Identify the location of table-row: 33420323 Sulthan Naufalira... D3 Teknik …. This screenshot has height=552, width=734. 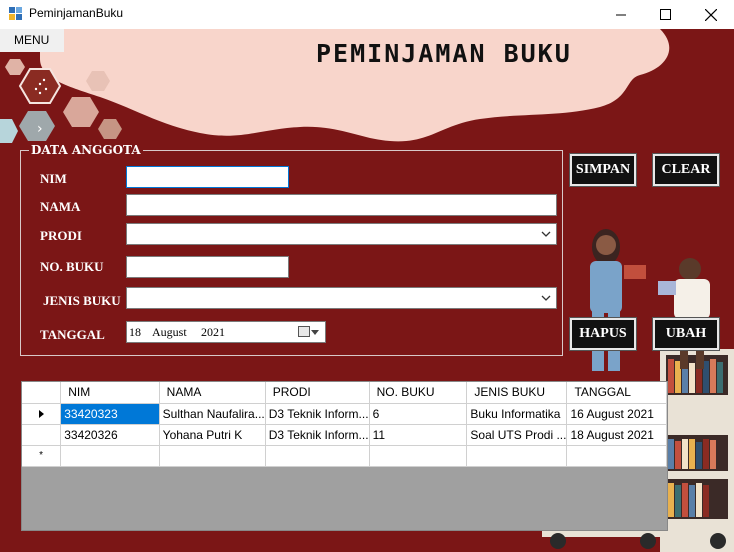
(344, 414).